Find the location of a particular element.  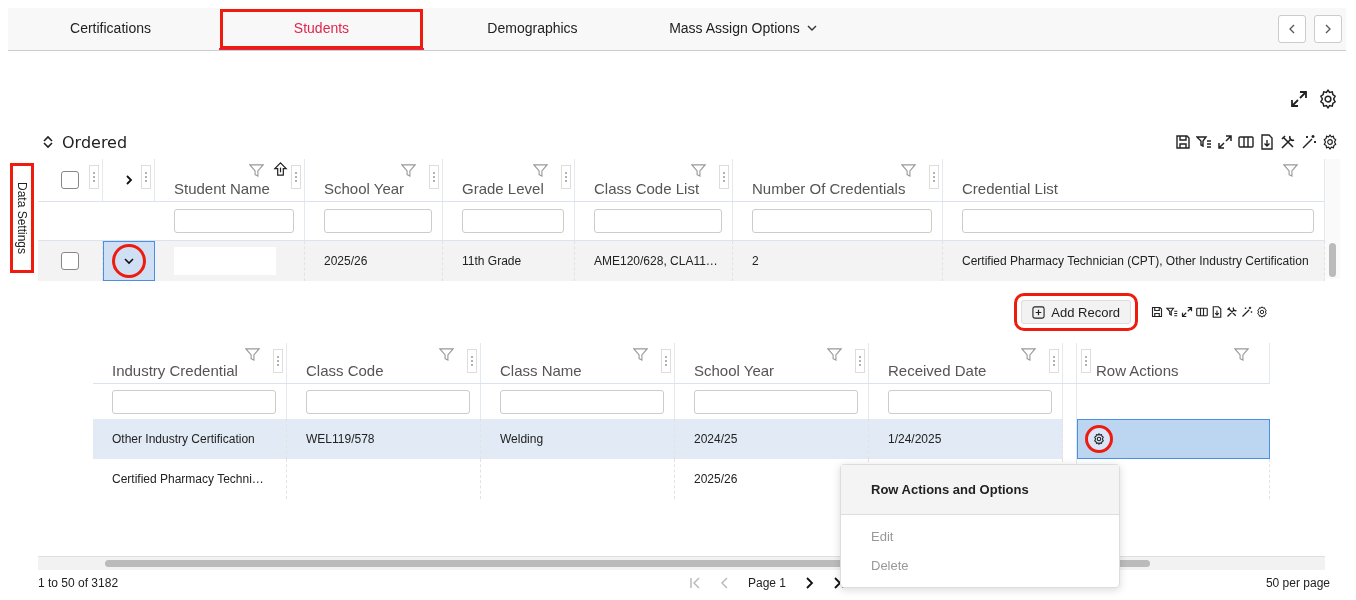

column-header: Row Actions is located at coordinates (1137, 370).